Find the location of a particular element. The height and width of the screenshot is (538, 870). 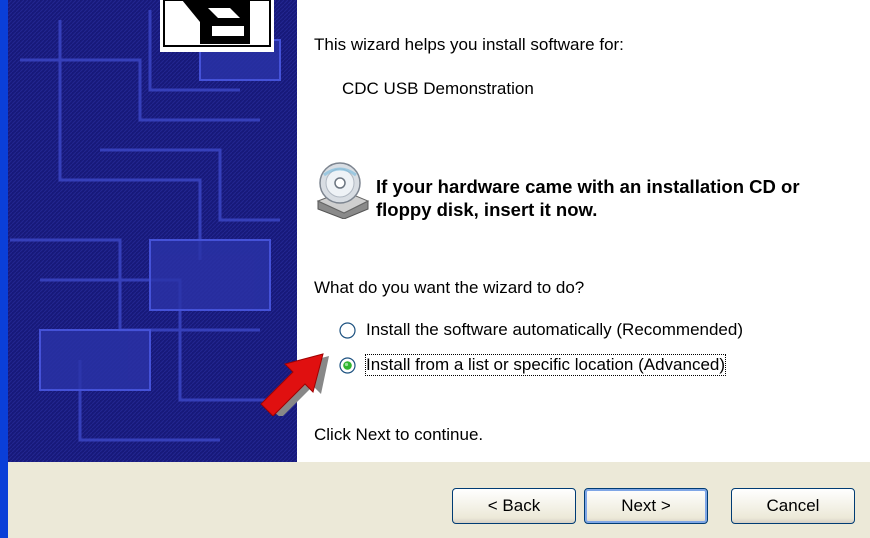

continue-text: Click Next to continue. is located at coordinates (399, 434).